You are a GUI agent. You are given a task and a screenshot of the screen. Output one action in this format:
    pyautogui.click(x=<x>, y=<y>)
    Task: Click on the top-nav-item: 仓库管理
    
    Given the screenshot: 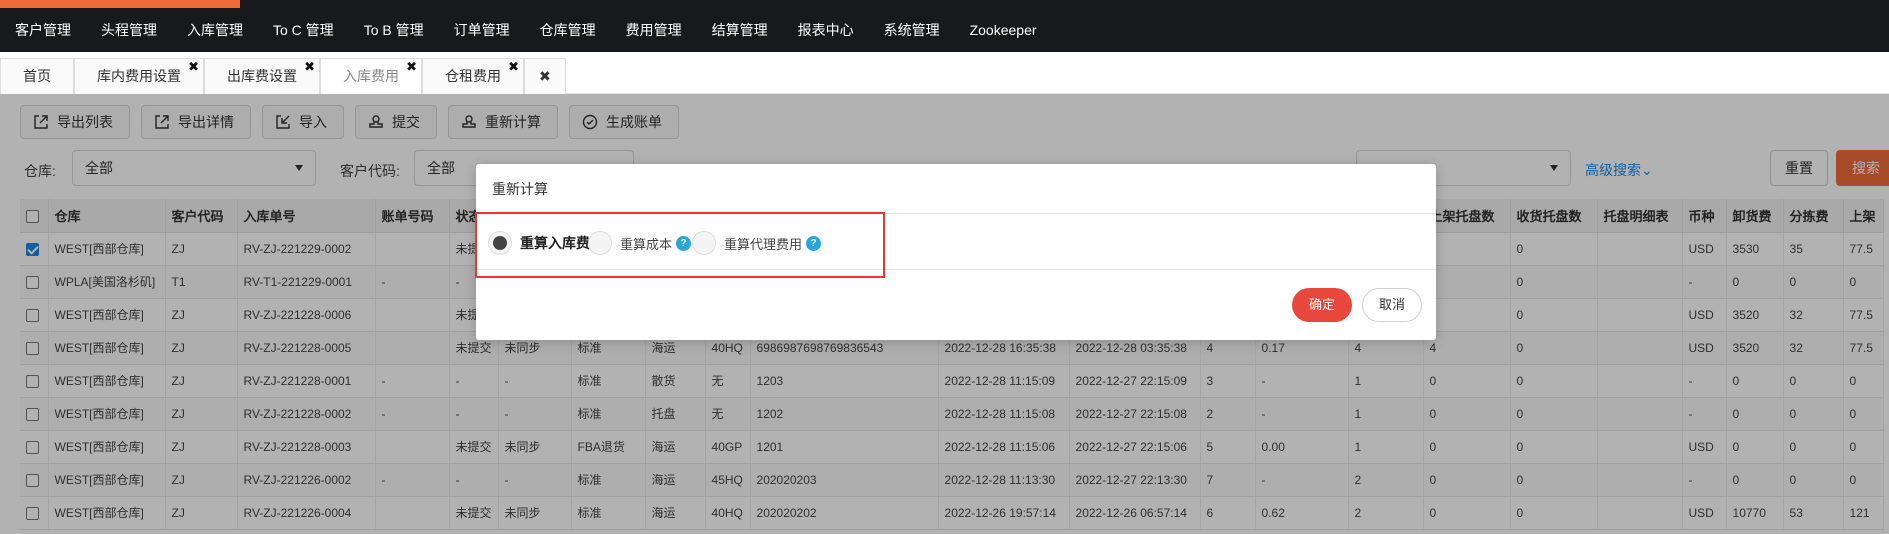 What is the action you would take?
    pyautogui.click(x=568, y=30)
    